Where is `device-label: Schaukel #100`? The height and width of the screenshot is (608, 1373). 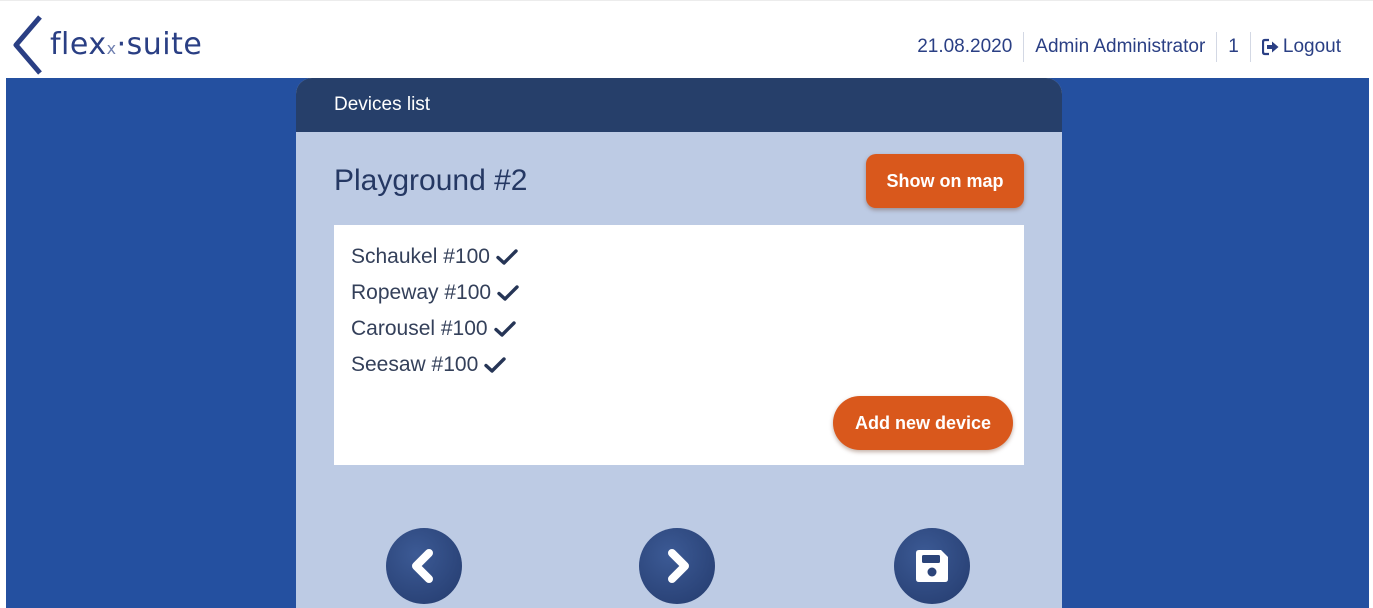
device-label: Schaukel #100 is located at coordinates (420, 256).